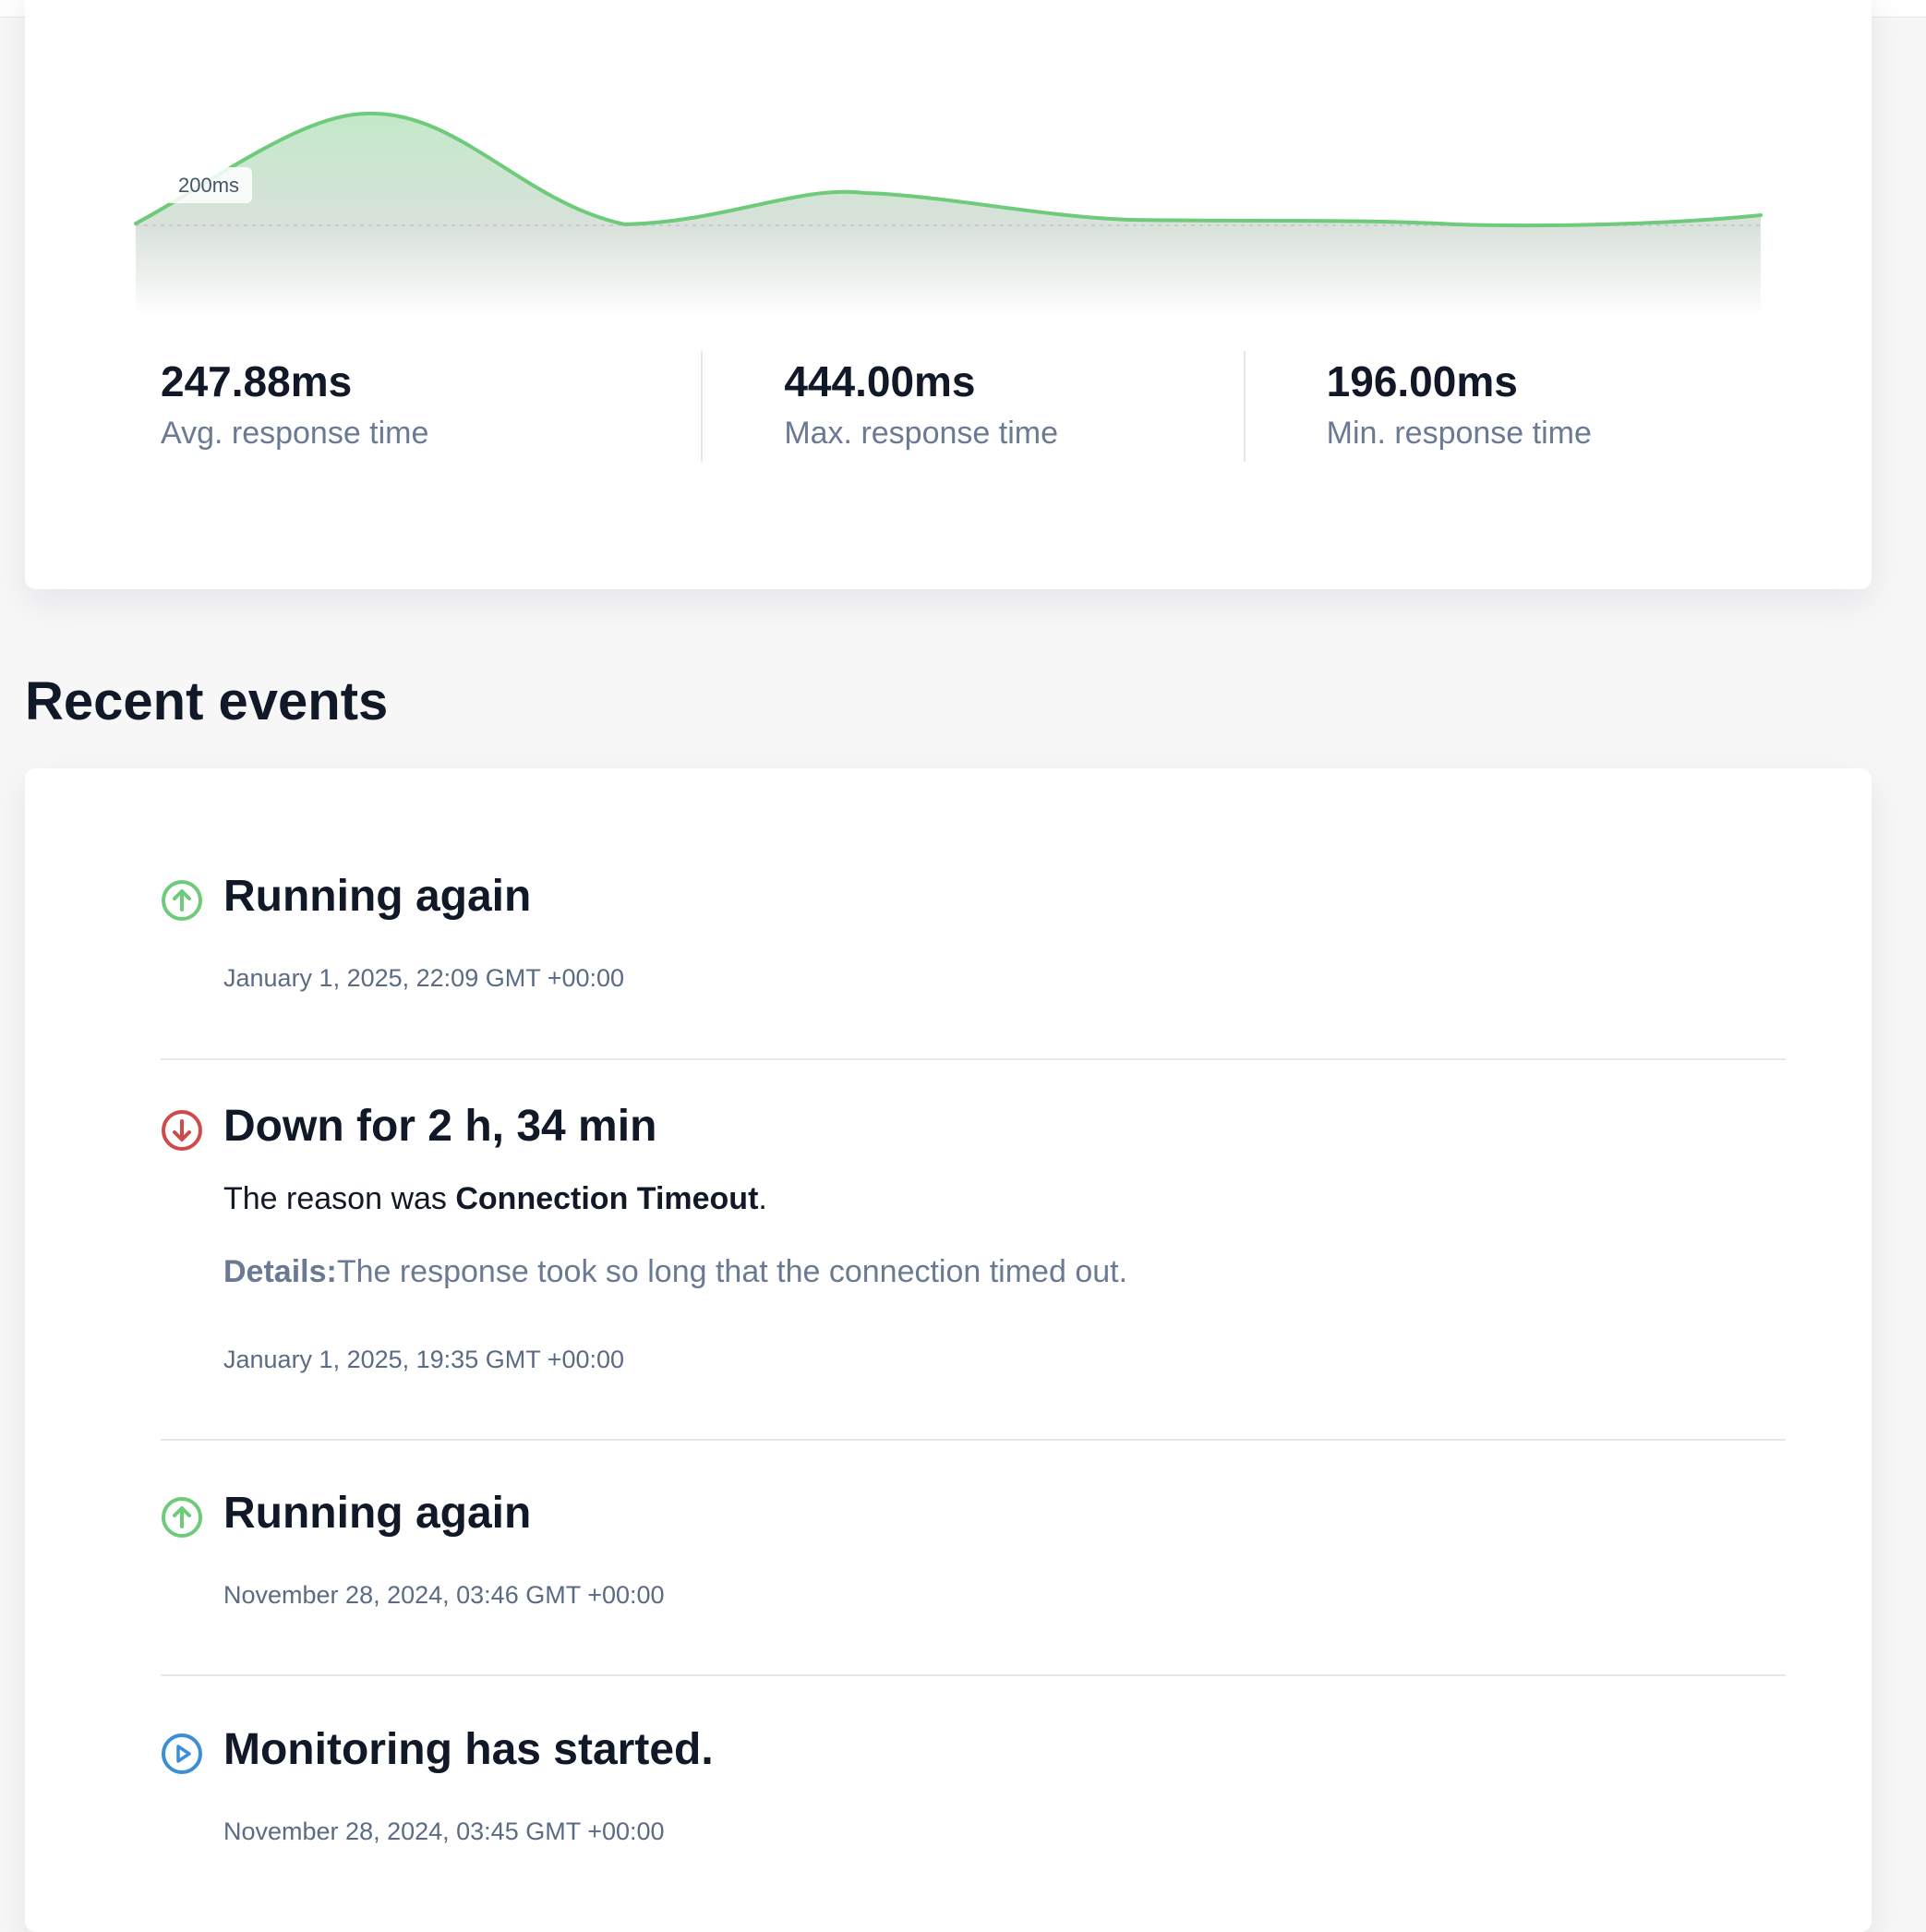  Describe the element at coordinates (182, 1131) in the screenshot. I see `arrow-down-circle-icon` at that location.